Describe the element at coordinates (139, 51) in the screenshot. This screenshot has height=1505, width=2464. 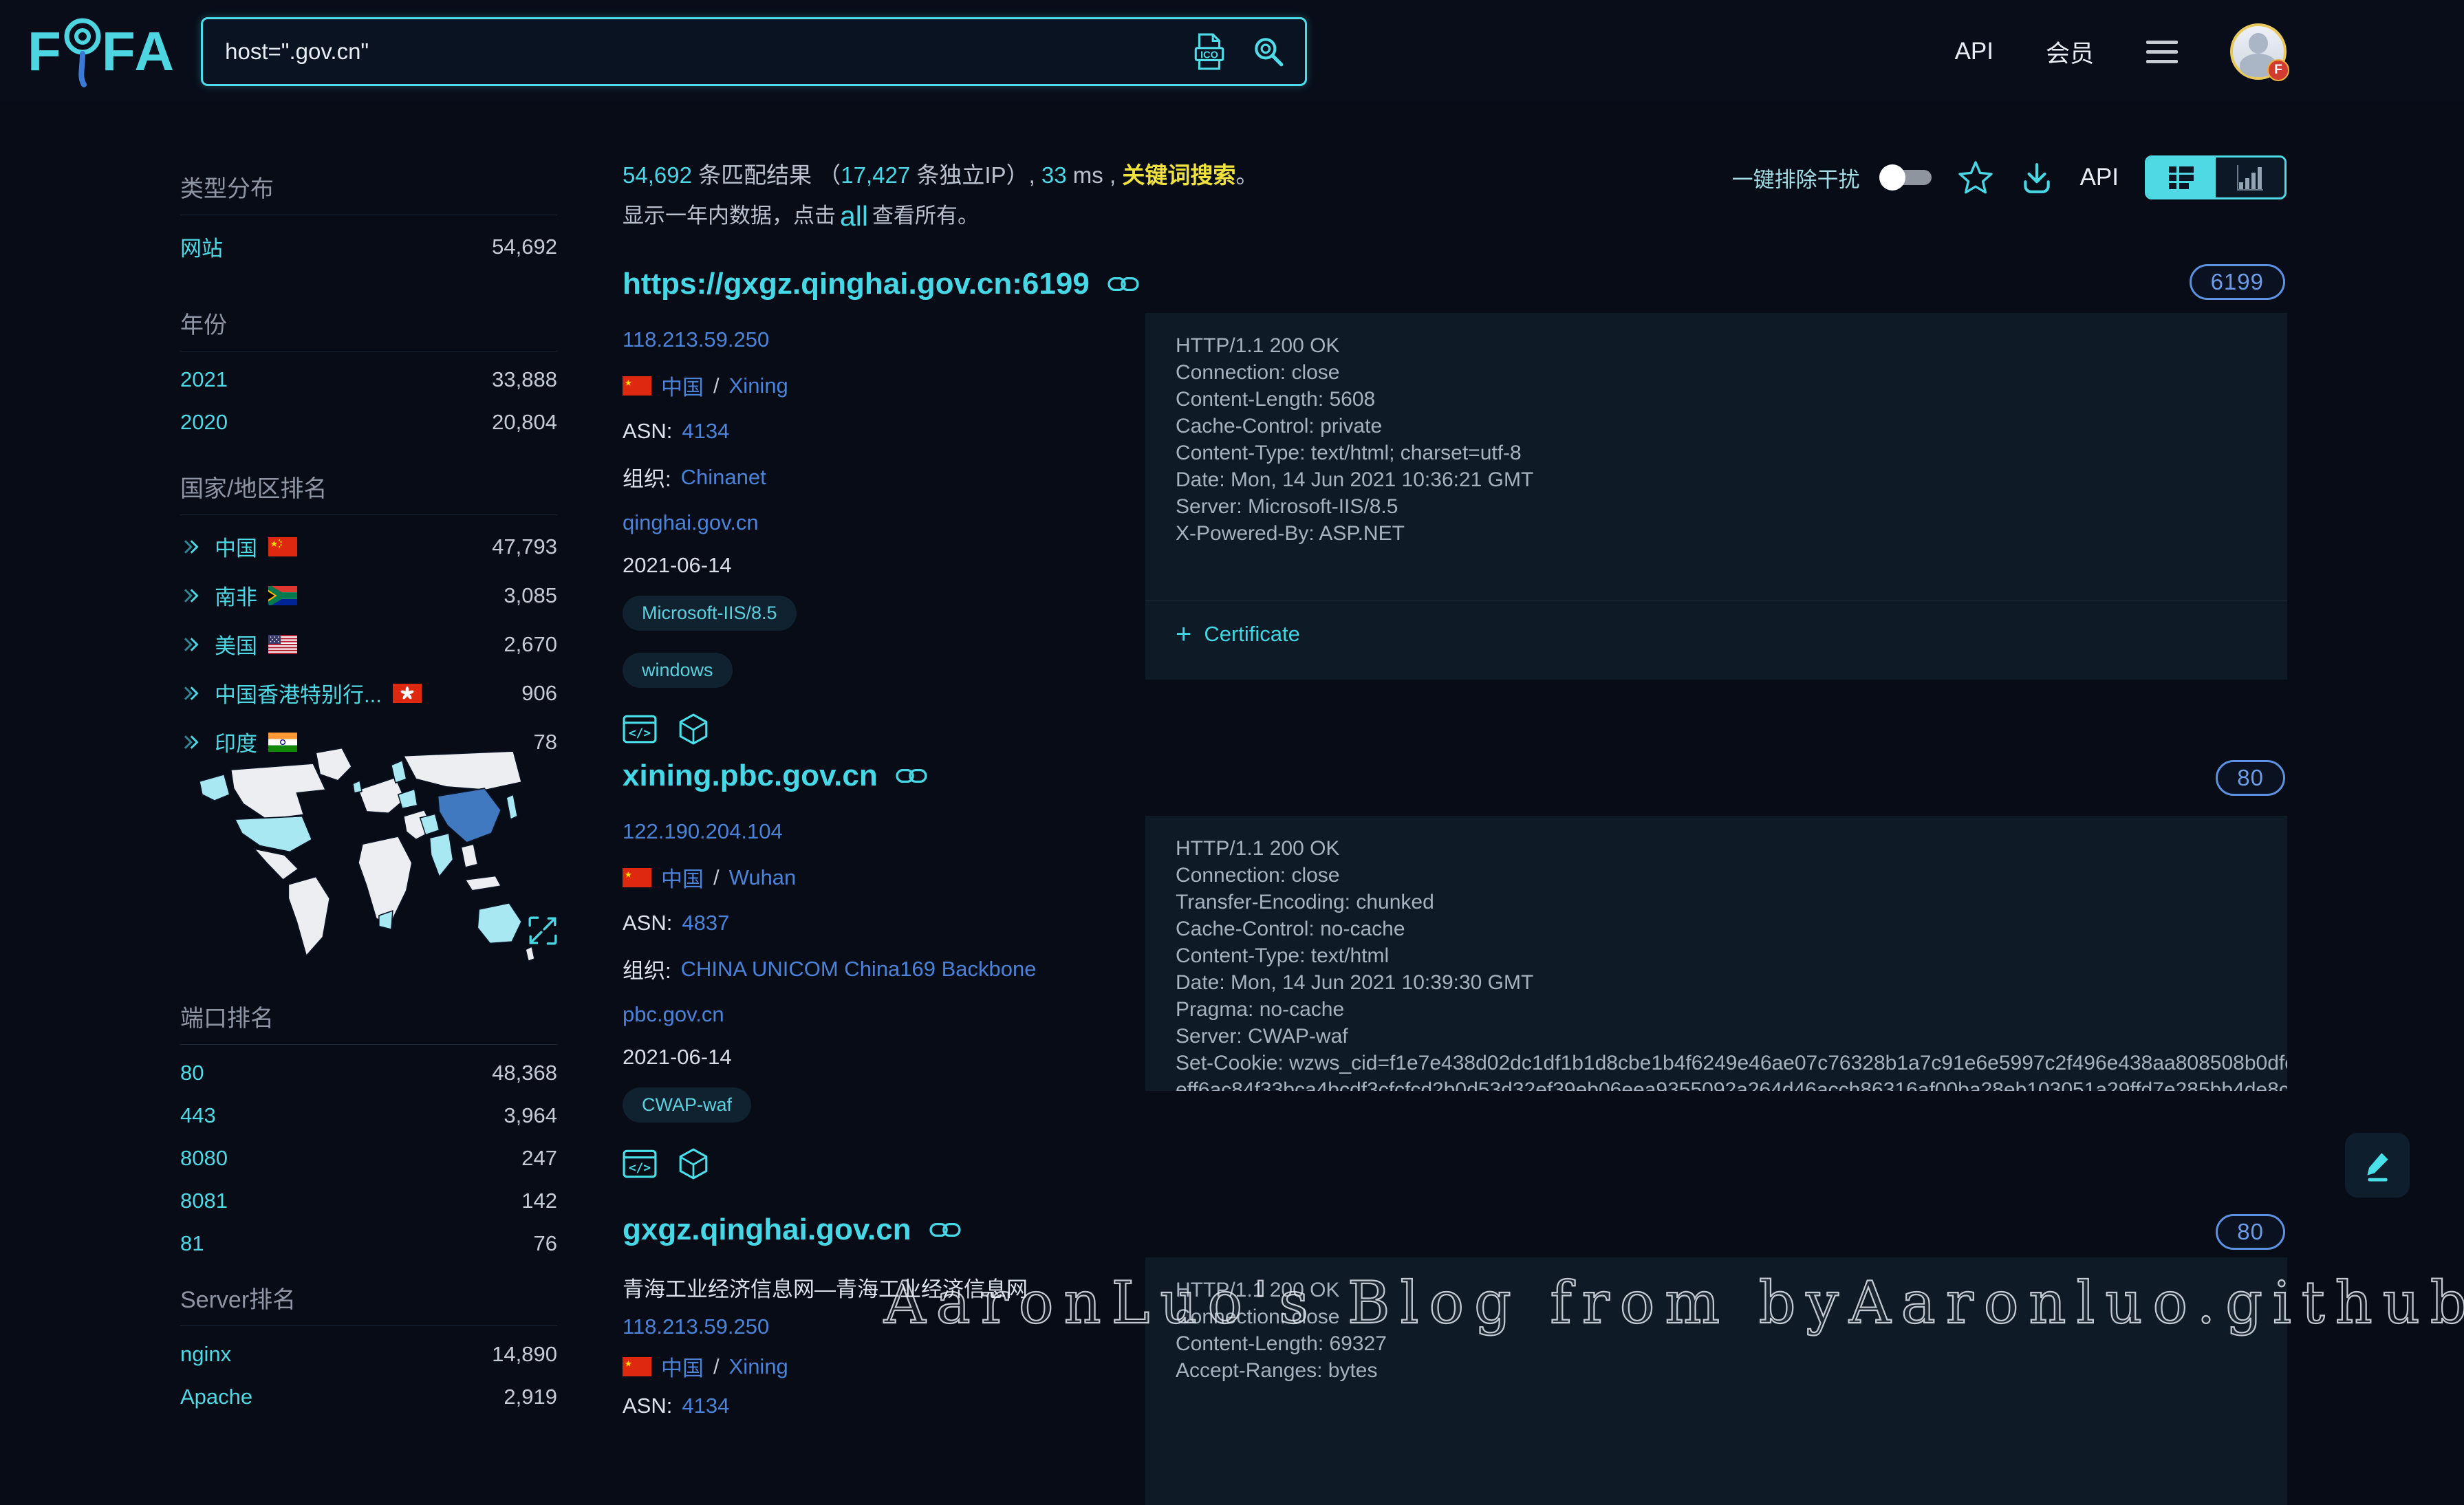
I see `logo-letters: FA` at that location.